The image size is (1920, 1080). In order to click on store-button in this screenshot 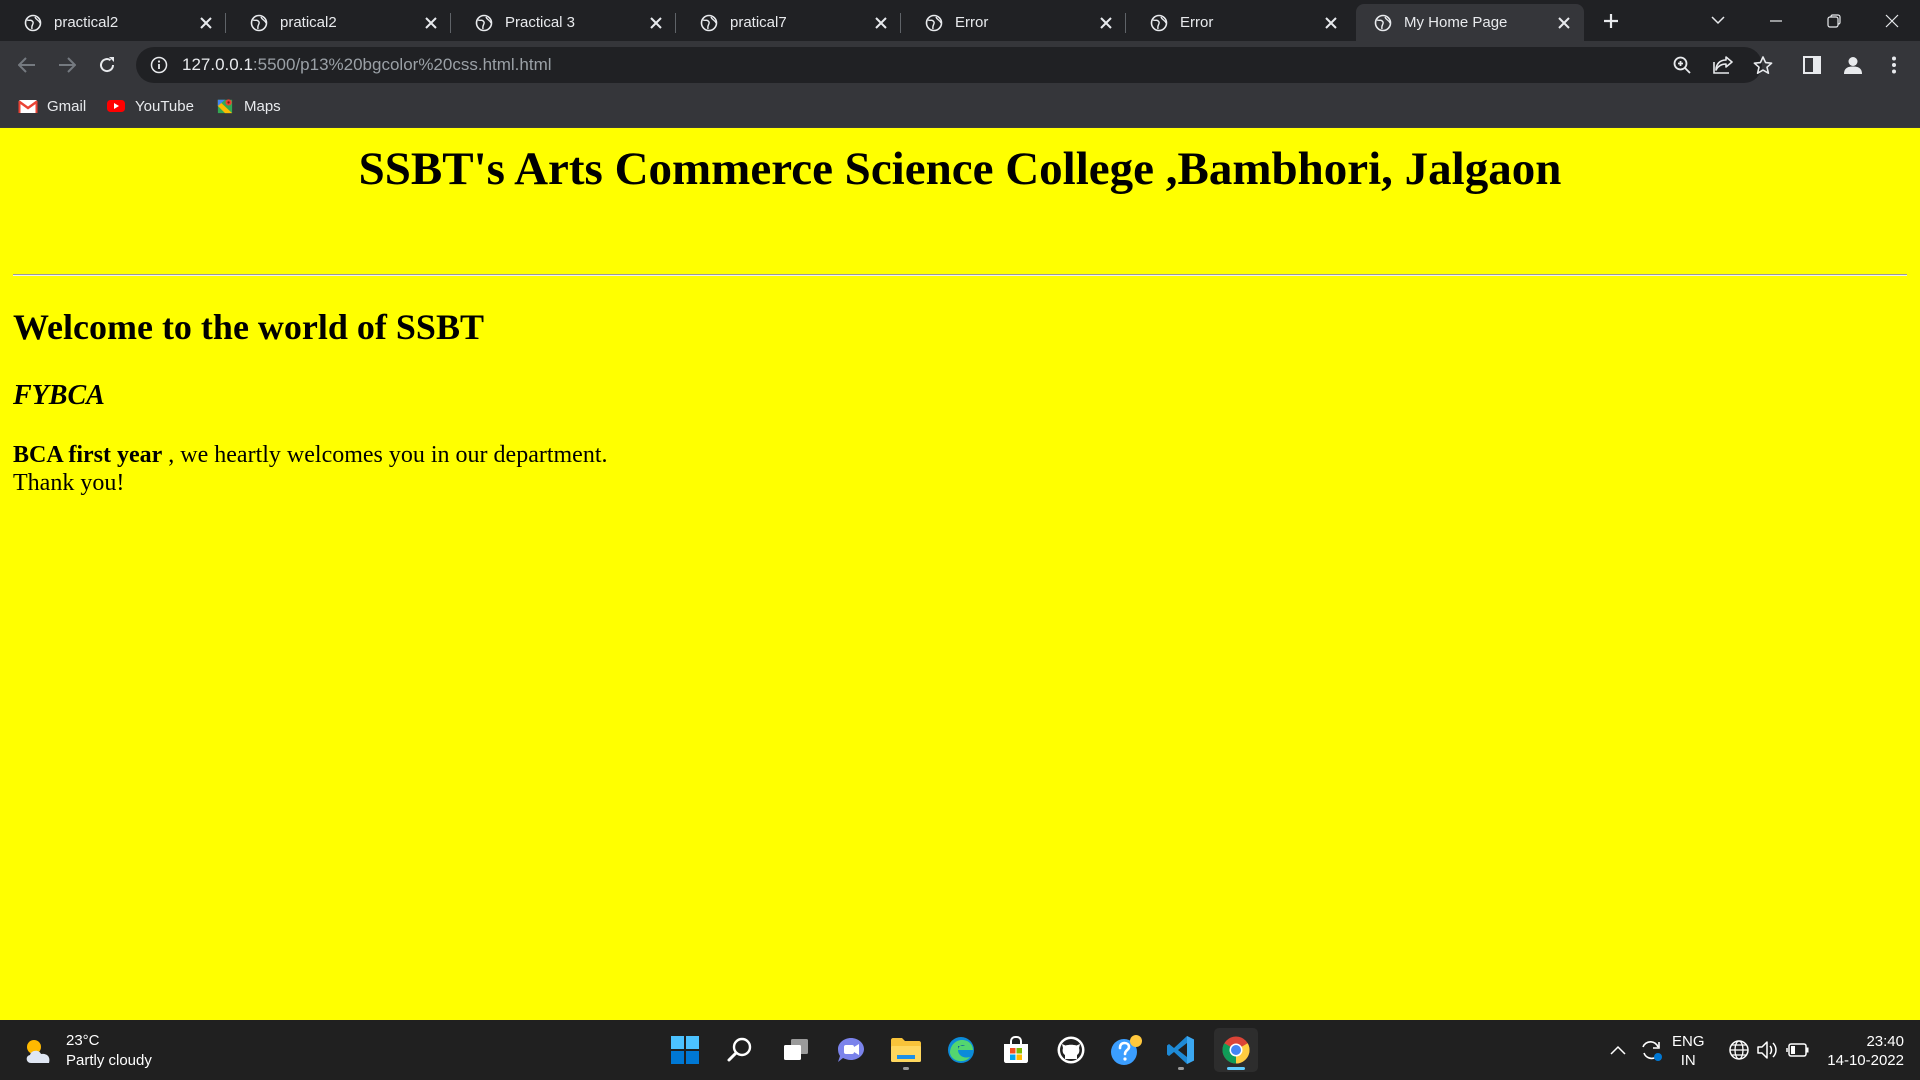, I will do `click(1016, 1050)`.